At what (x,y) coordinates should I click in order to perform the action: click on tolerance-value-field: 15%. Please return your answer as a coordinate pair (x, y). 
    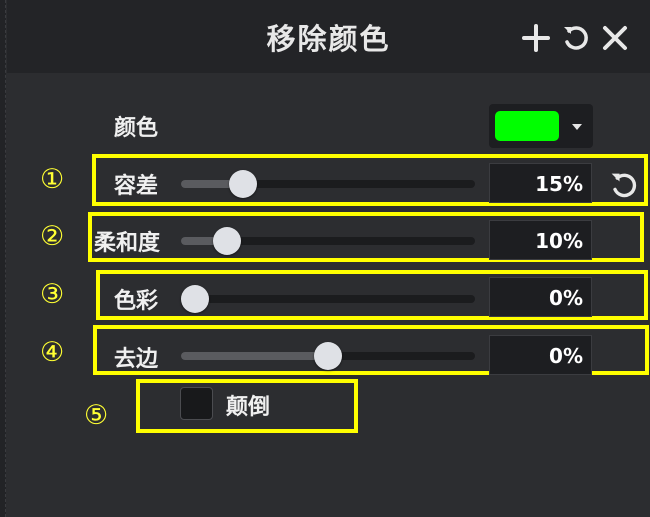
    Looking at the image, I should click on (540, 183).